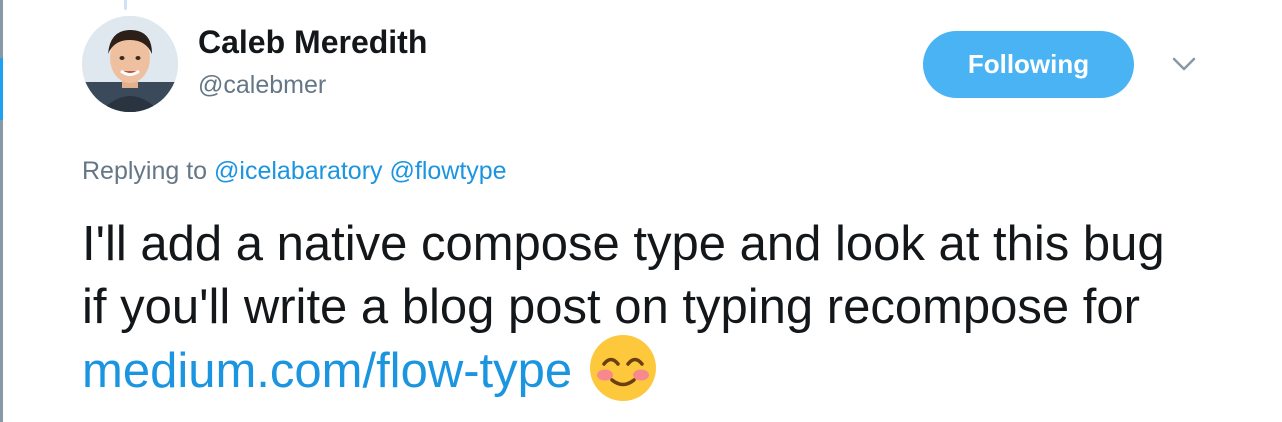 This screenshot has height=422, width=1282. Describe the element at coordinates (312, 42) in the screenshot. I see `author-name: Caleb Meredith` at that location.